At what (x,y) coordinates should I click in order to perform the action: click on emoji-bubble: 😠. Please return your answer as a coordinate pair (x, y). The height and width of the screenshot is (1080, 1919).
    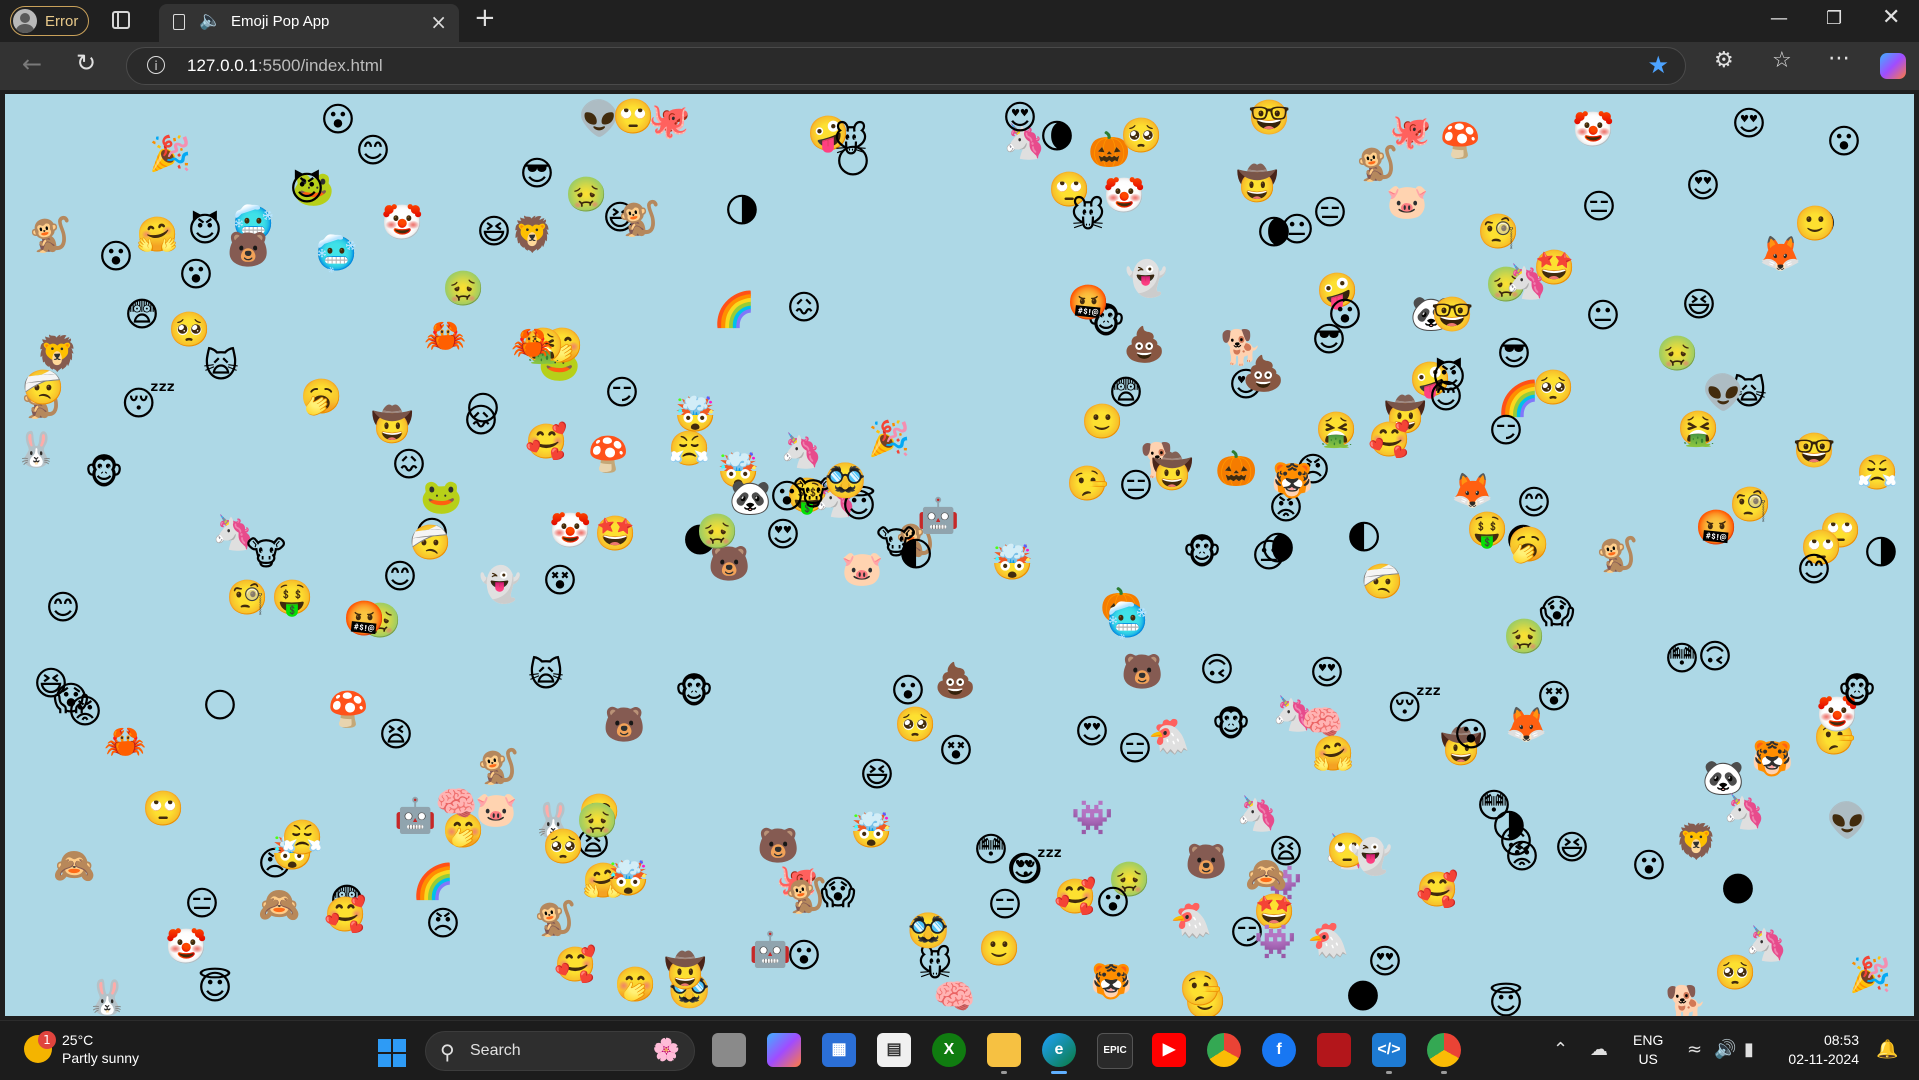
    Looking at the image, I should click on (443, 924).